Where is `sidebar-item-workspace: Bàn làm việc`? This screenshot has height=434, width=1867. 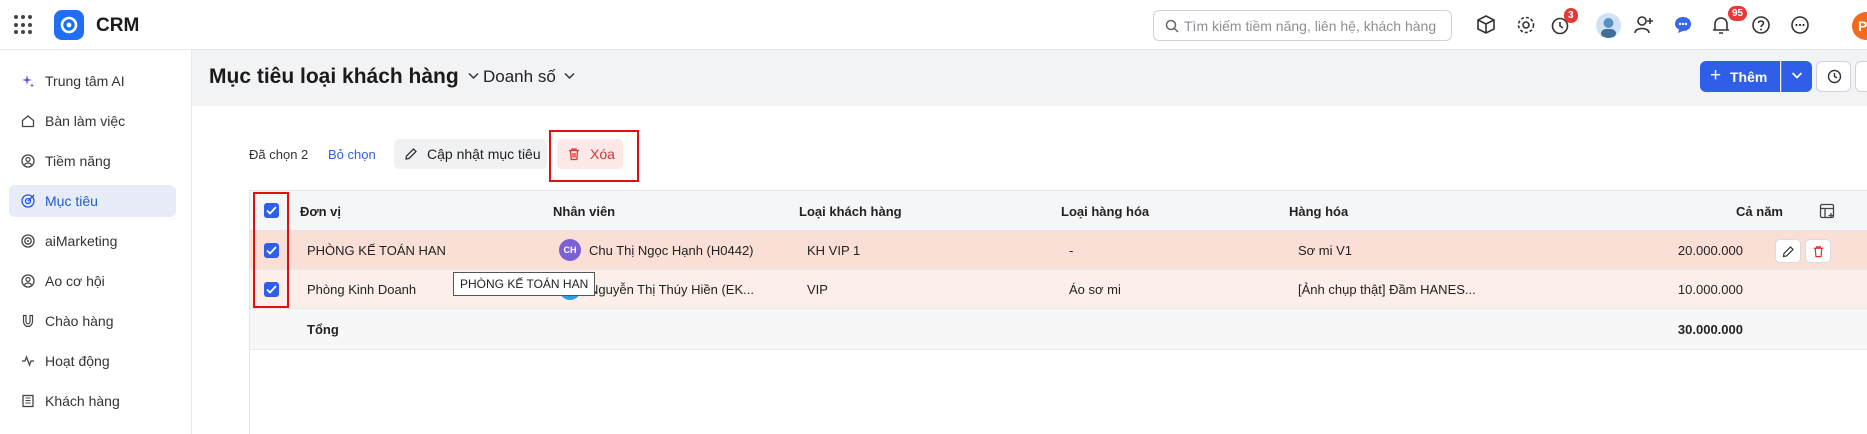
sidebar-item-workspace: Bàn làm việc is located at coordinates (92, 121).